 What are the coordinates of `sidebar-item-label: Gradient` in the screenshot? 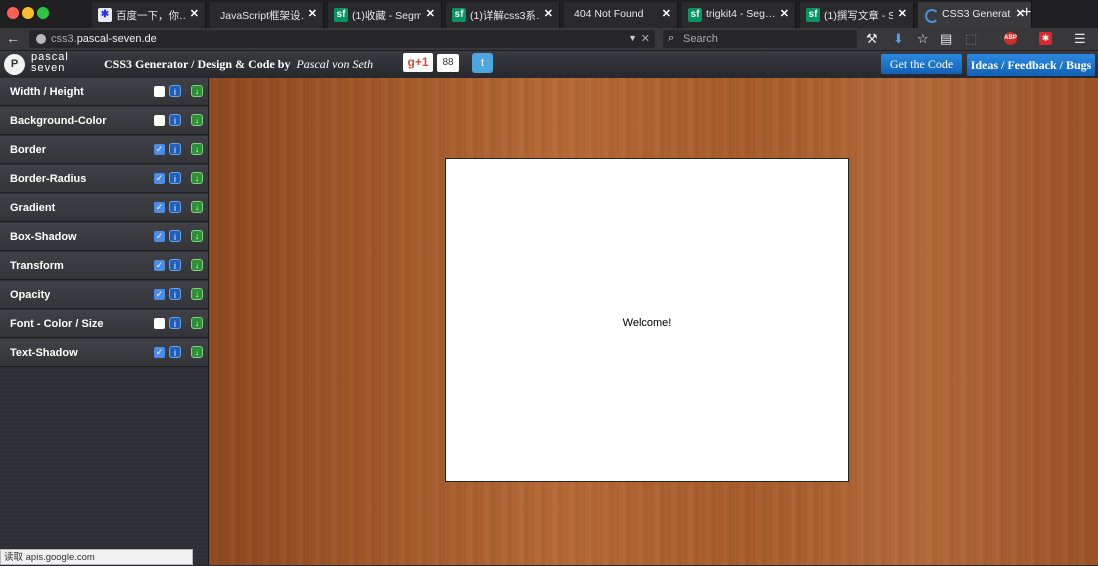 It's located at (33, 208).